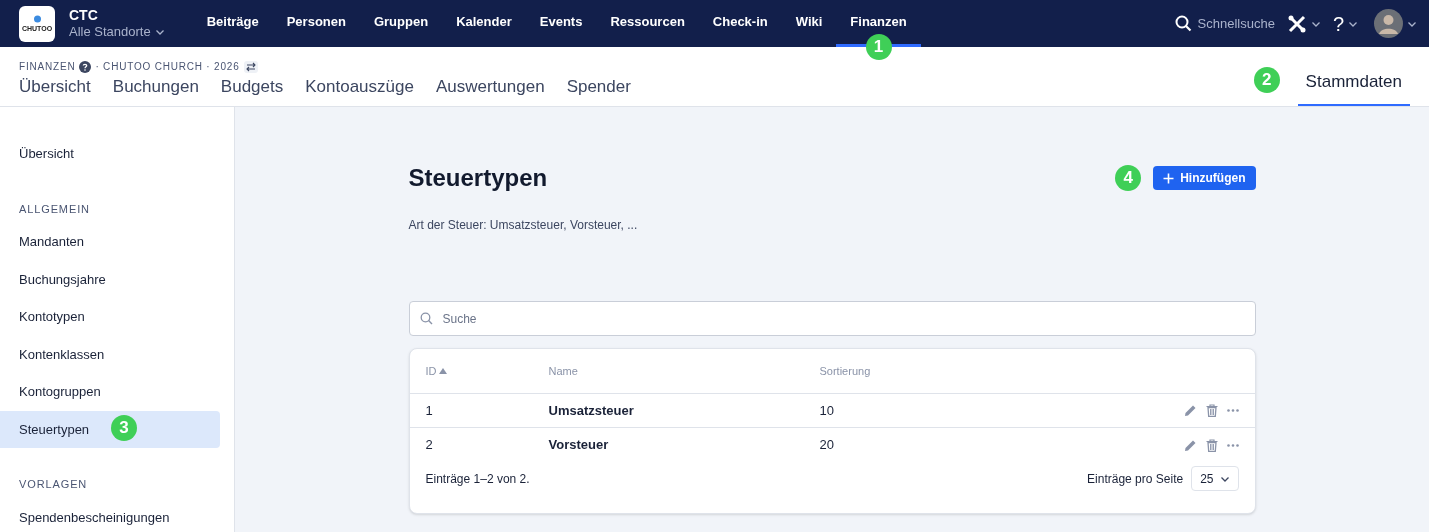 Image resolution: width=1429 pixels, height=532 pixels. Describe the element at coordinates (232, 23) in the screenshot. I see `nav-link: Beiträge` at that location.